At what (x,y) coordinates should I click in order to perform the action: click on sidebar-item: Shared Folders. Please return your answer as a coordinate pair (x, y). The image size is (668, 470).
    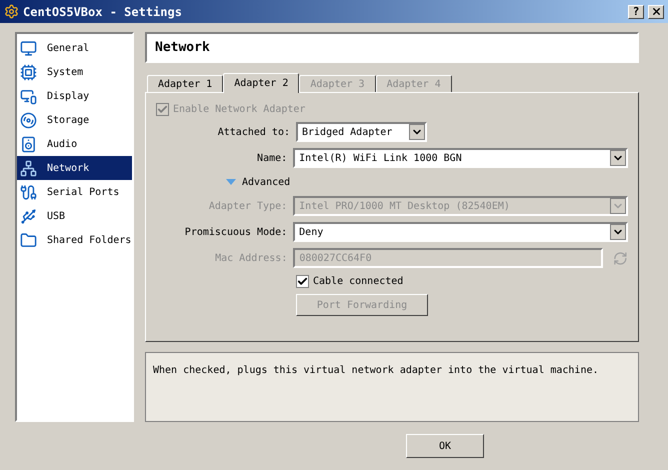
    Looking at the image, I should click on (74, 240).